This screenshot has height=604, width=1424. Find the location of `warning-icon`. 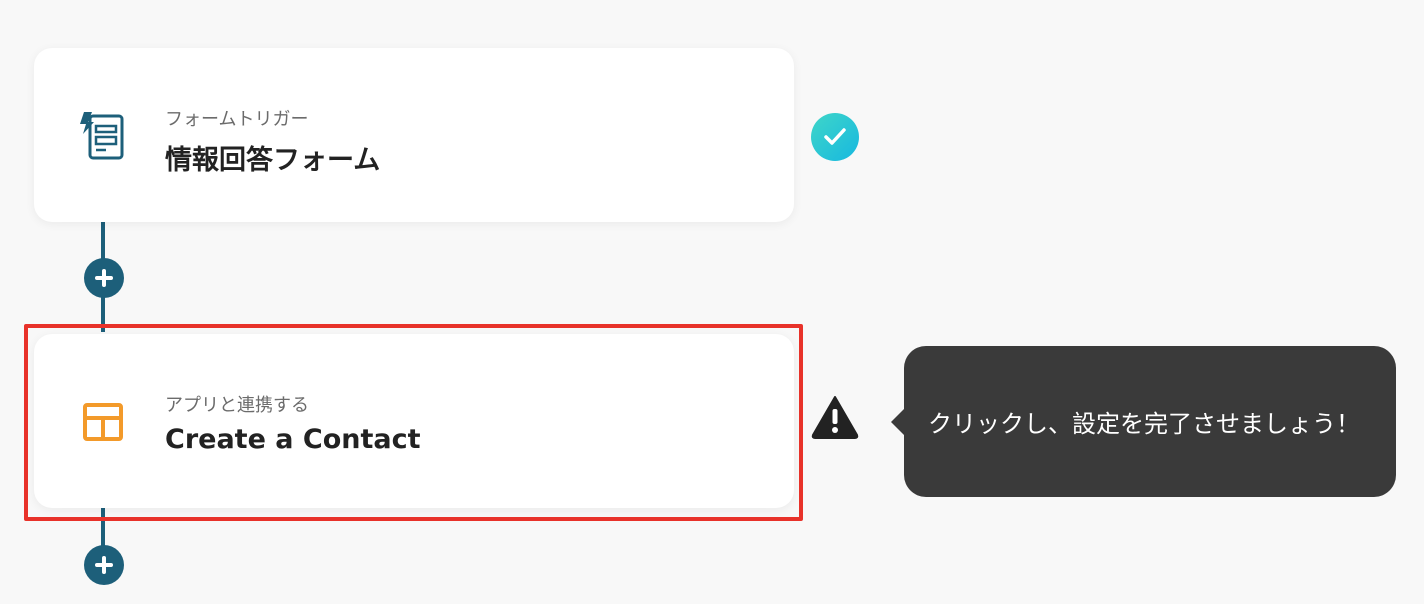

warning-icon is located at coordinates (835, 417).